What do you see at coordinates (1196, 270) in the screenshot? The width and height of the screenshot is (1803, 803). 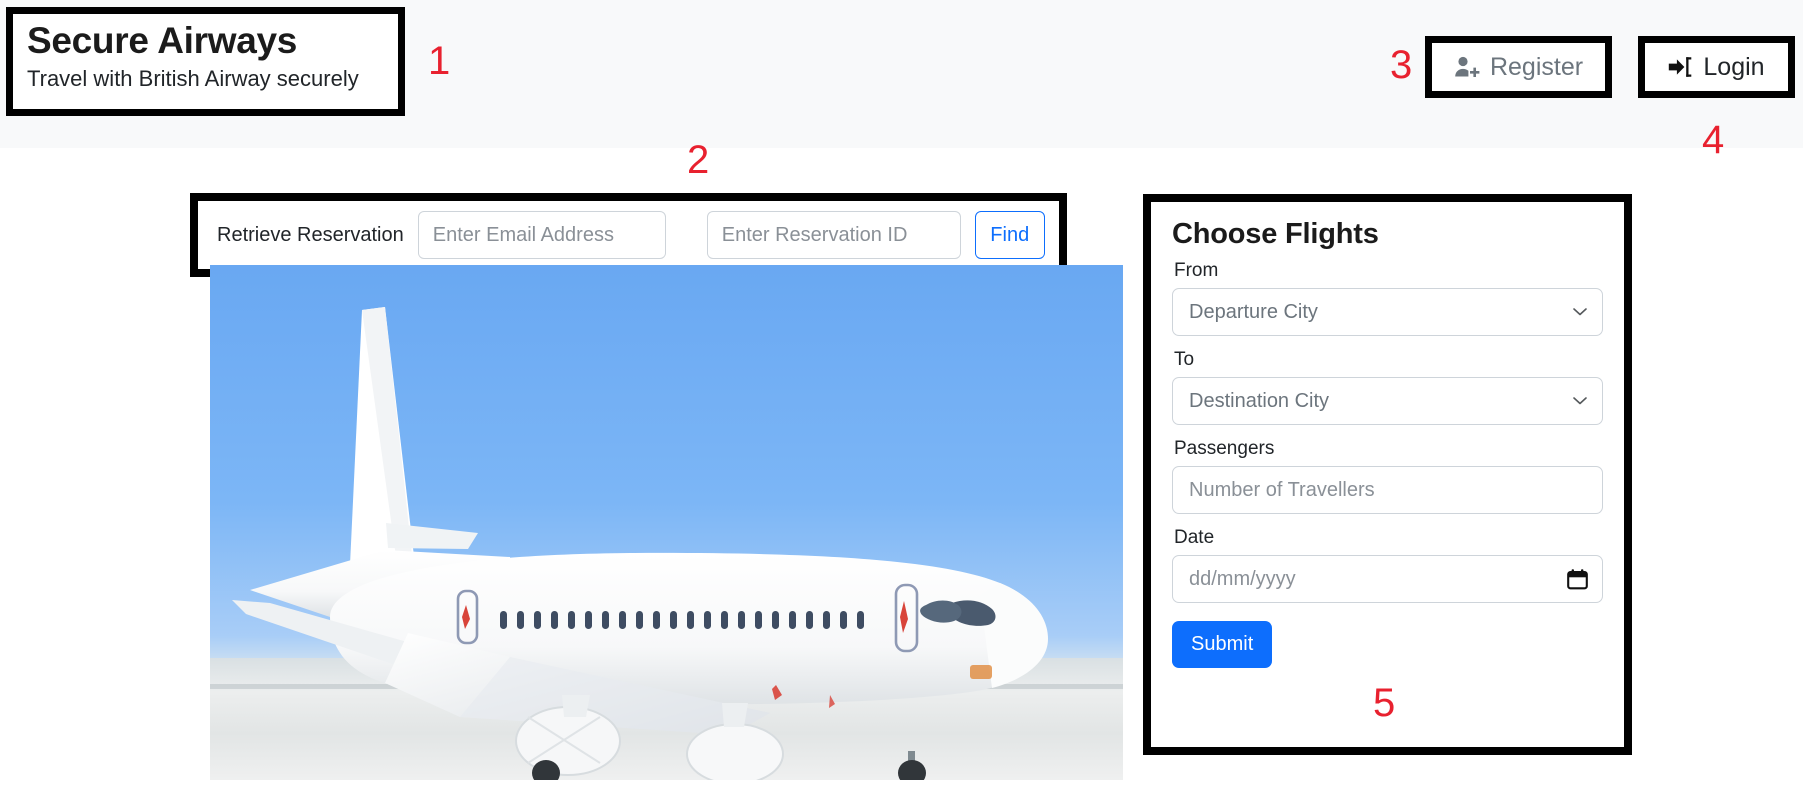 I see `from-label: From` at bounding box center [1196, 270].